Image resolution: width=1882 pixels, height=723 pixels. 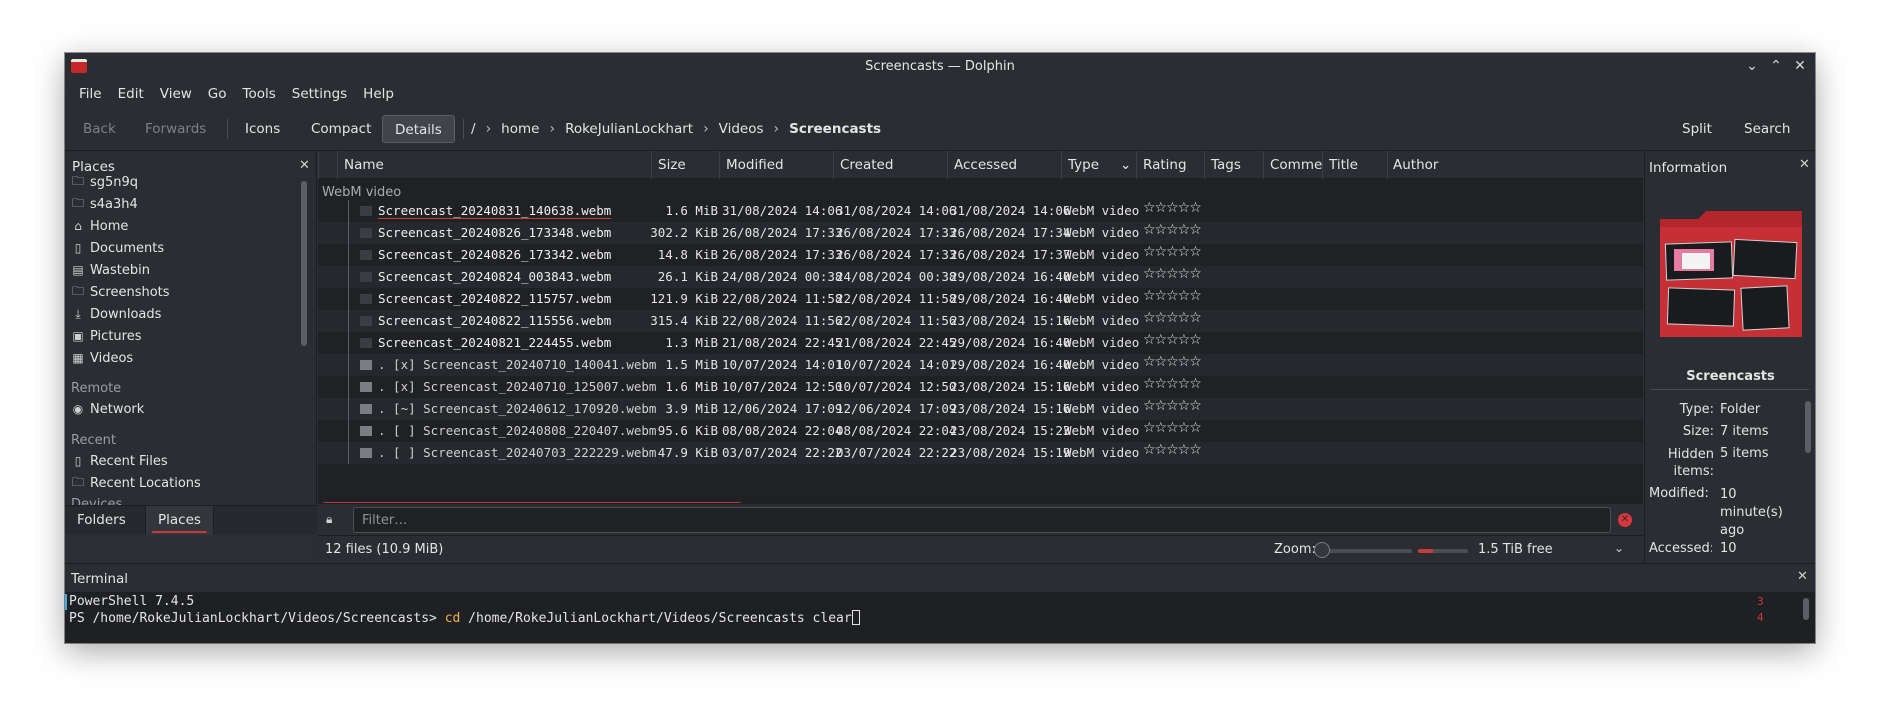 What do you see at coordinates (1697, 129) in the screenshot?
I see `split-button: Split` at bounding box center [1697, 129].